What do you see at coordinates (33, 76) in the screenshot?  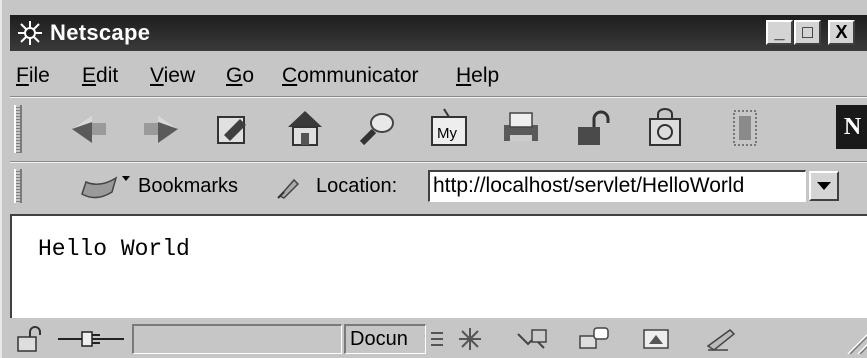 I see `menu-file: File` at bounding box center [33, 76].